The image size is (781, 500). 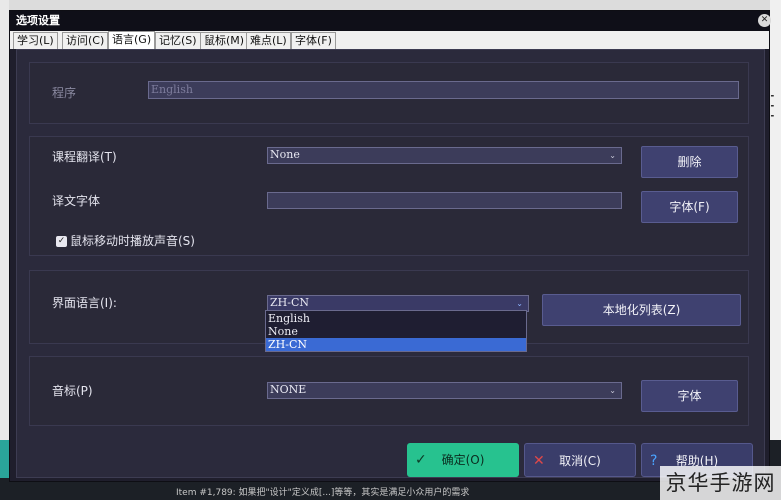 I want to click on dropdown-option-zh-cn: ZH-CN, so click(x=396, y=344).